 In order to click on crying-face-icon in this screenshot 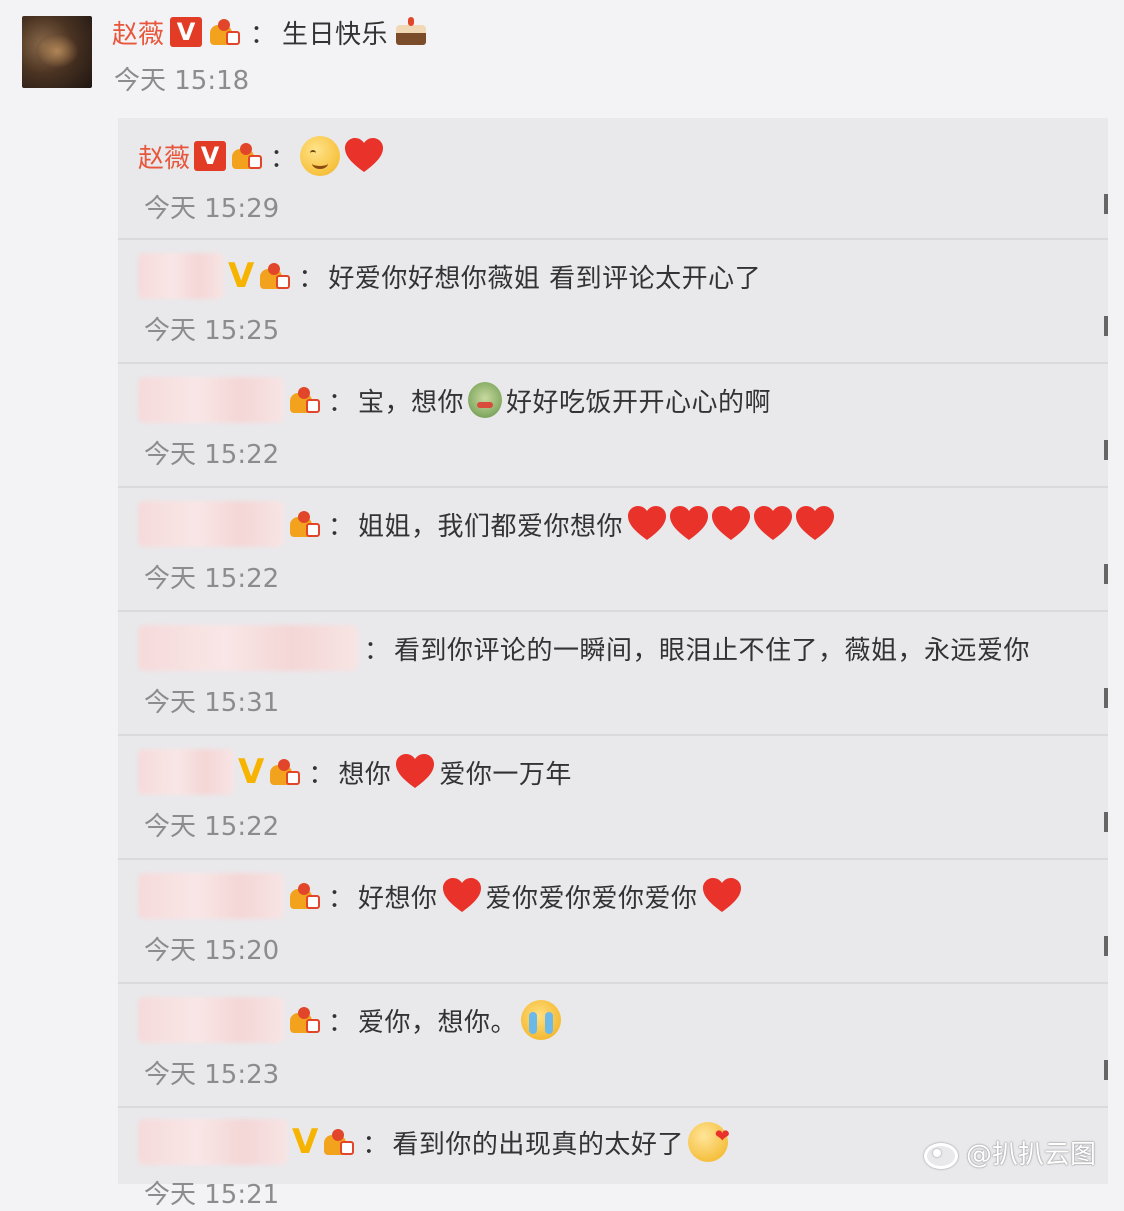, I will do `click(541, 1020)`.